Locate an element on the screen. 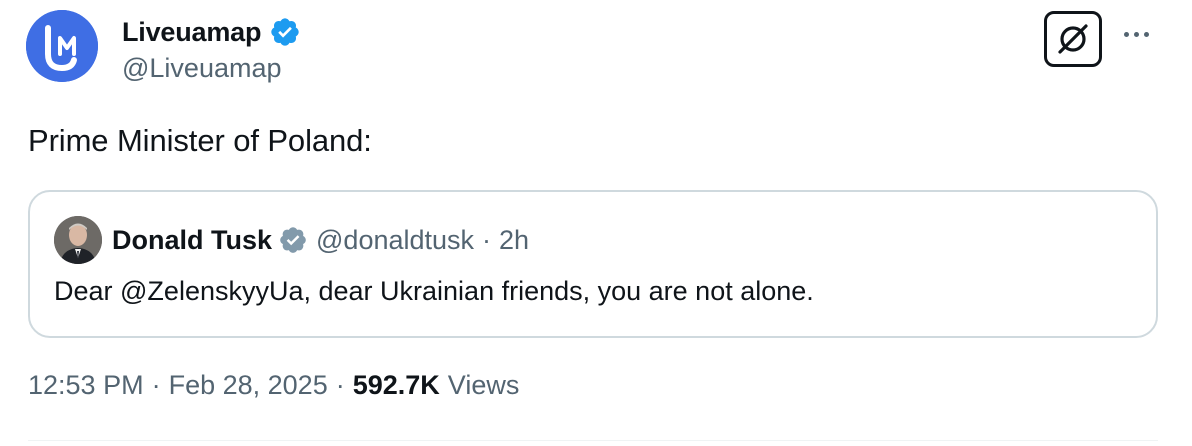 This screenshot has height=446, width=1192. views-label: Views is located at coordinates (483, 385).